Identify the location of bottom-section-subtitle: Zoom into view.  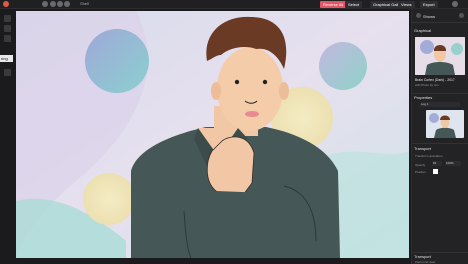
(425, 262).